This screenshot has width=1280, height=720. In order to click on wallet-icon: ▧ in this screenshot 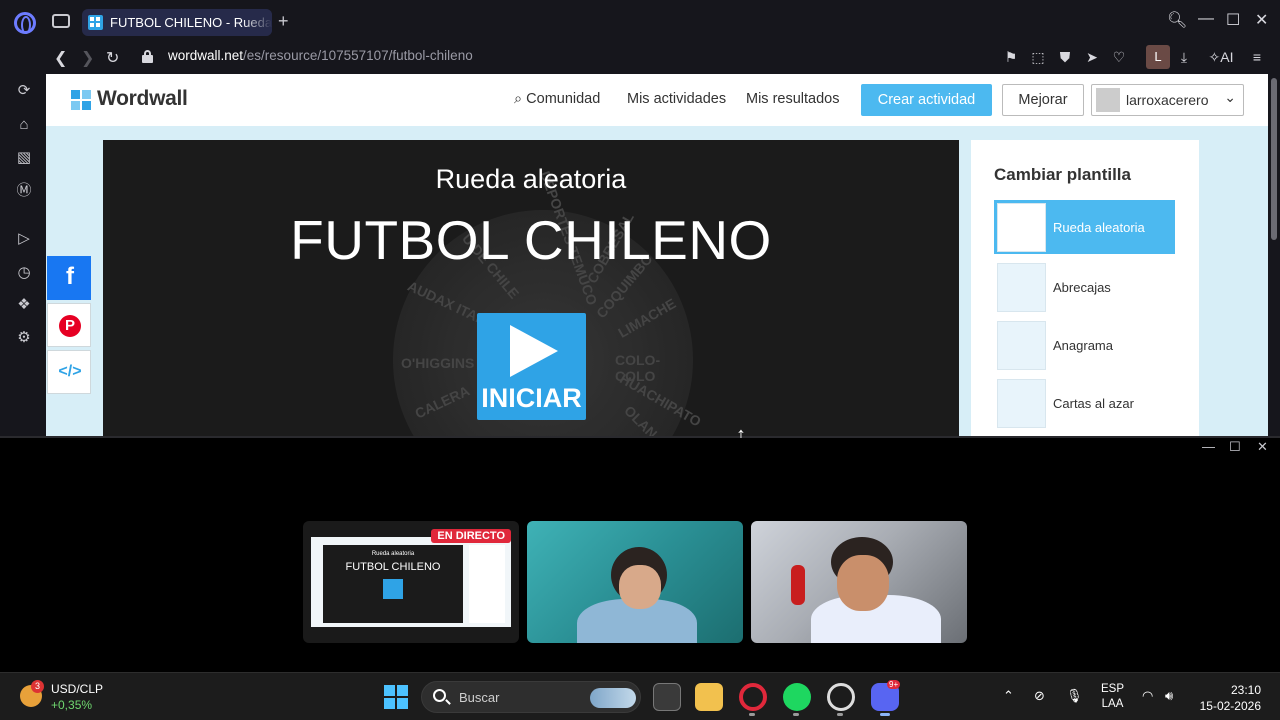, I will do `click(24, 158)`.